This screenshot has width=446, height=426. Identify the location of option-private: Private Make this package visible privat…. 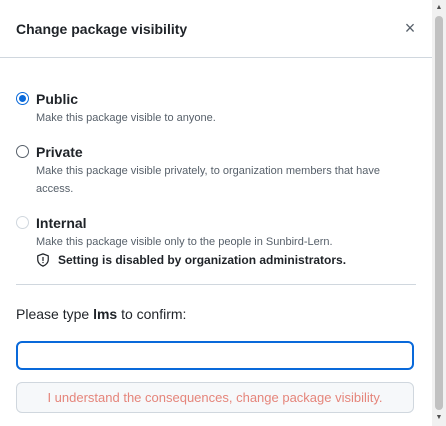
(216, 170).